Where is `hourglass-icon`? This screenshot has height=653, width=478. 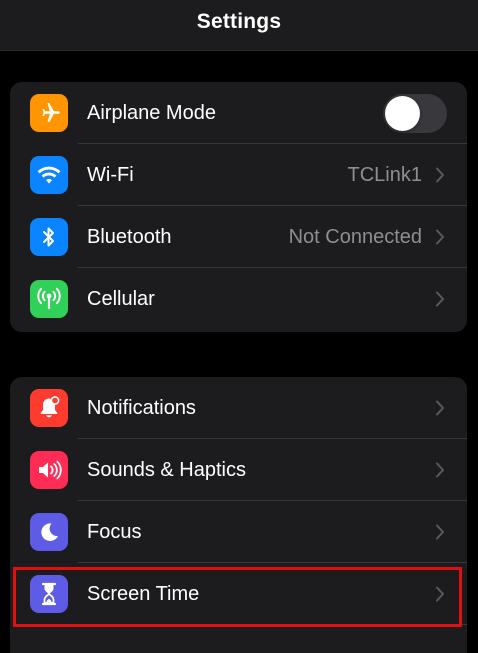
hourglass-icon is located at coordinates (49, 594).